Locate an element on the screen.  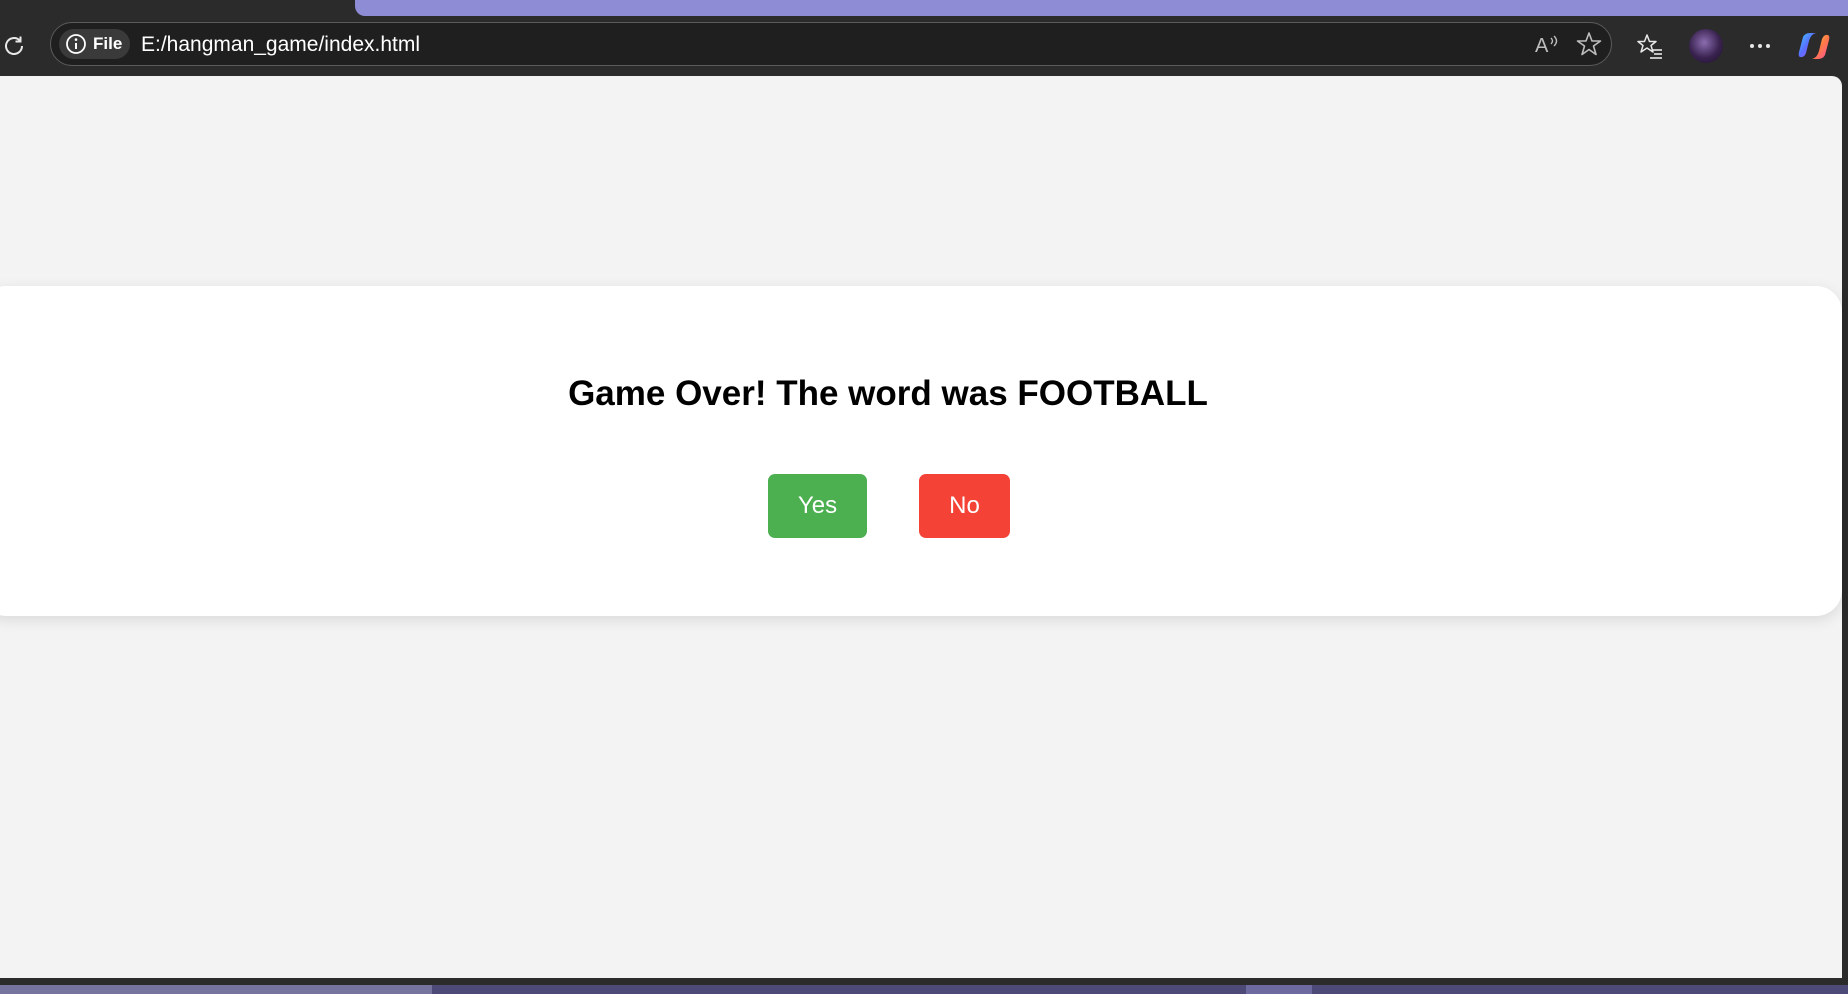
site-info-button: File is located at coordinates (95, 44).